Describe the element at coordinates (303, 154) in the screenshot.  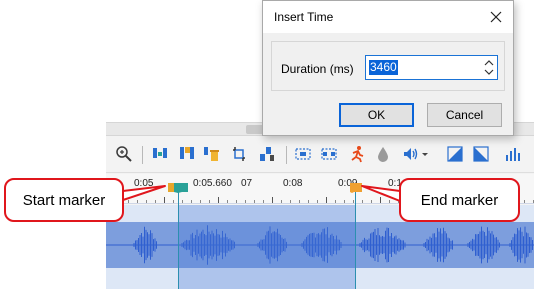
I see `select-range-icon` at that location.